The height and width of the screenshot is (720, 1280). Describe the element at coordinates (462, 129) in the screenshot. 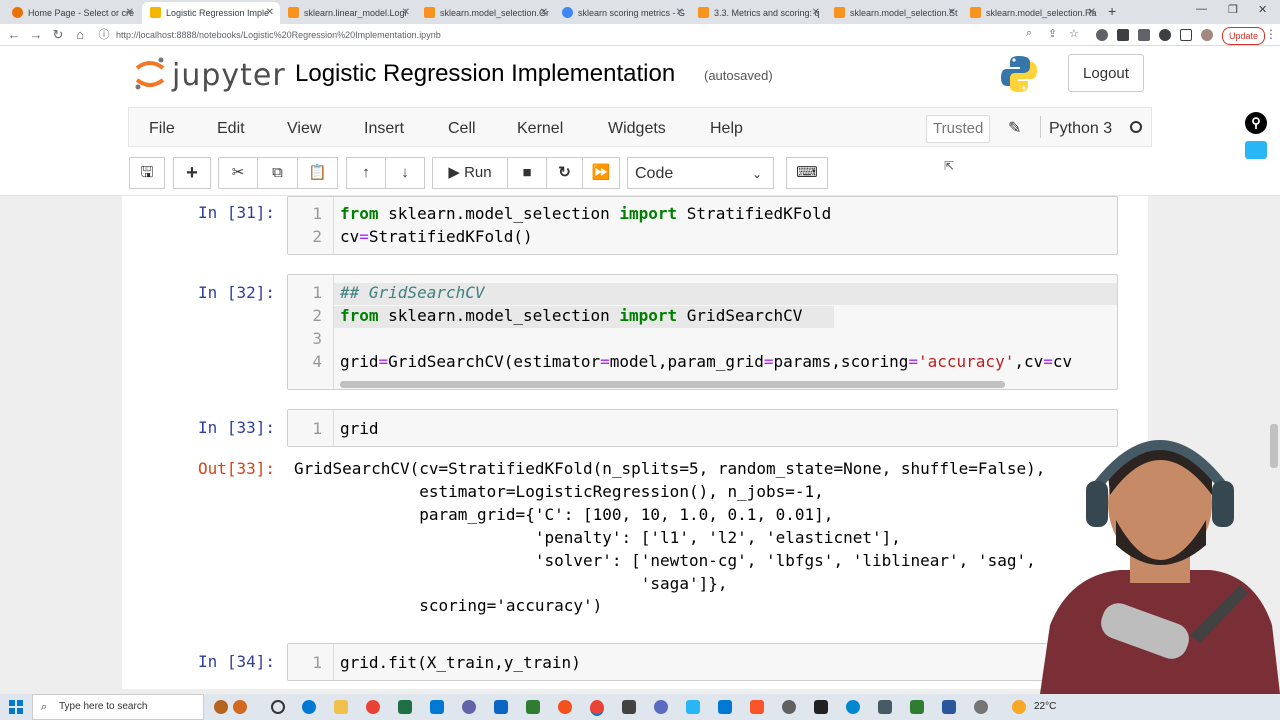

I see `menu-cell: Cell` at that location.